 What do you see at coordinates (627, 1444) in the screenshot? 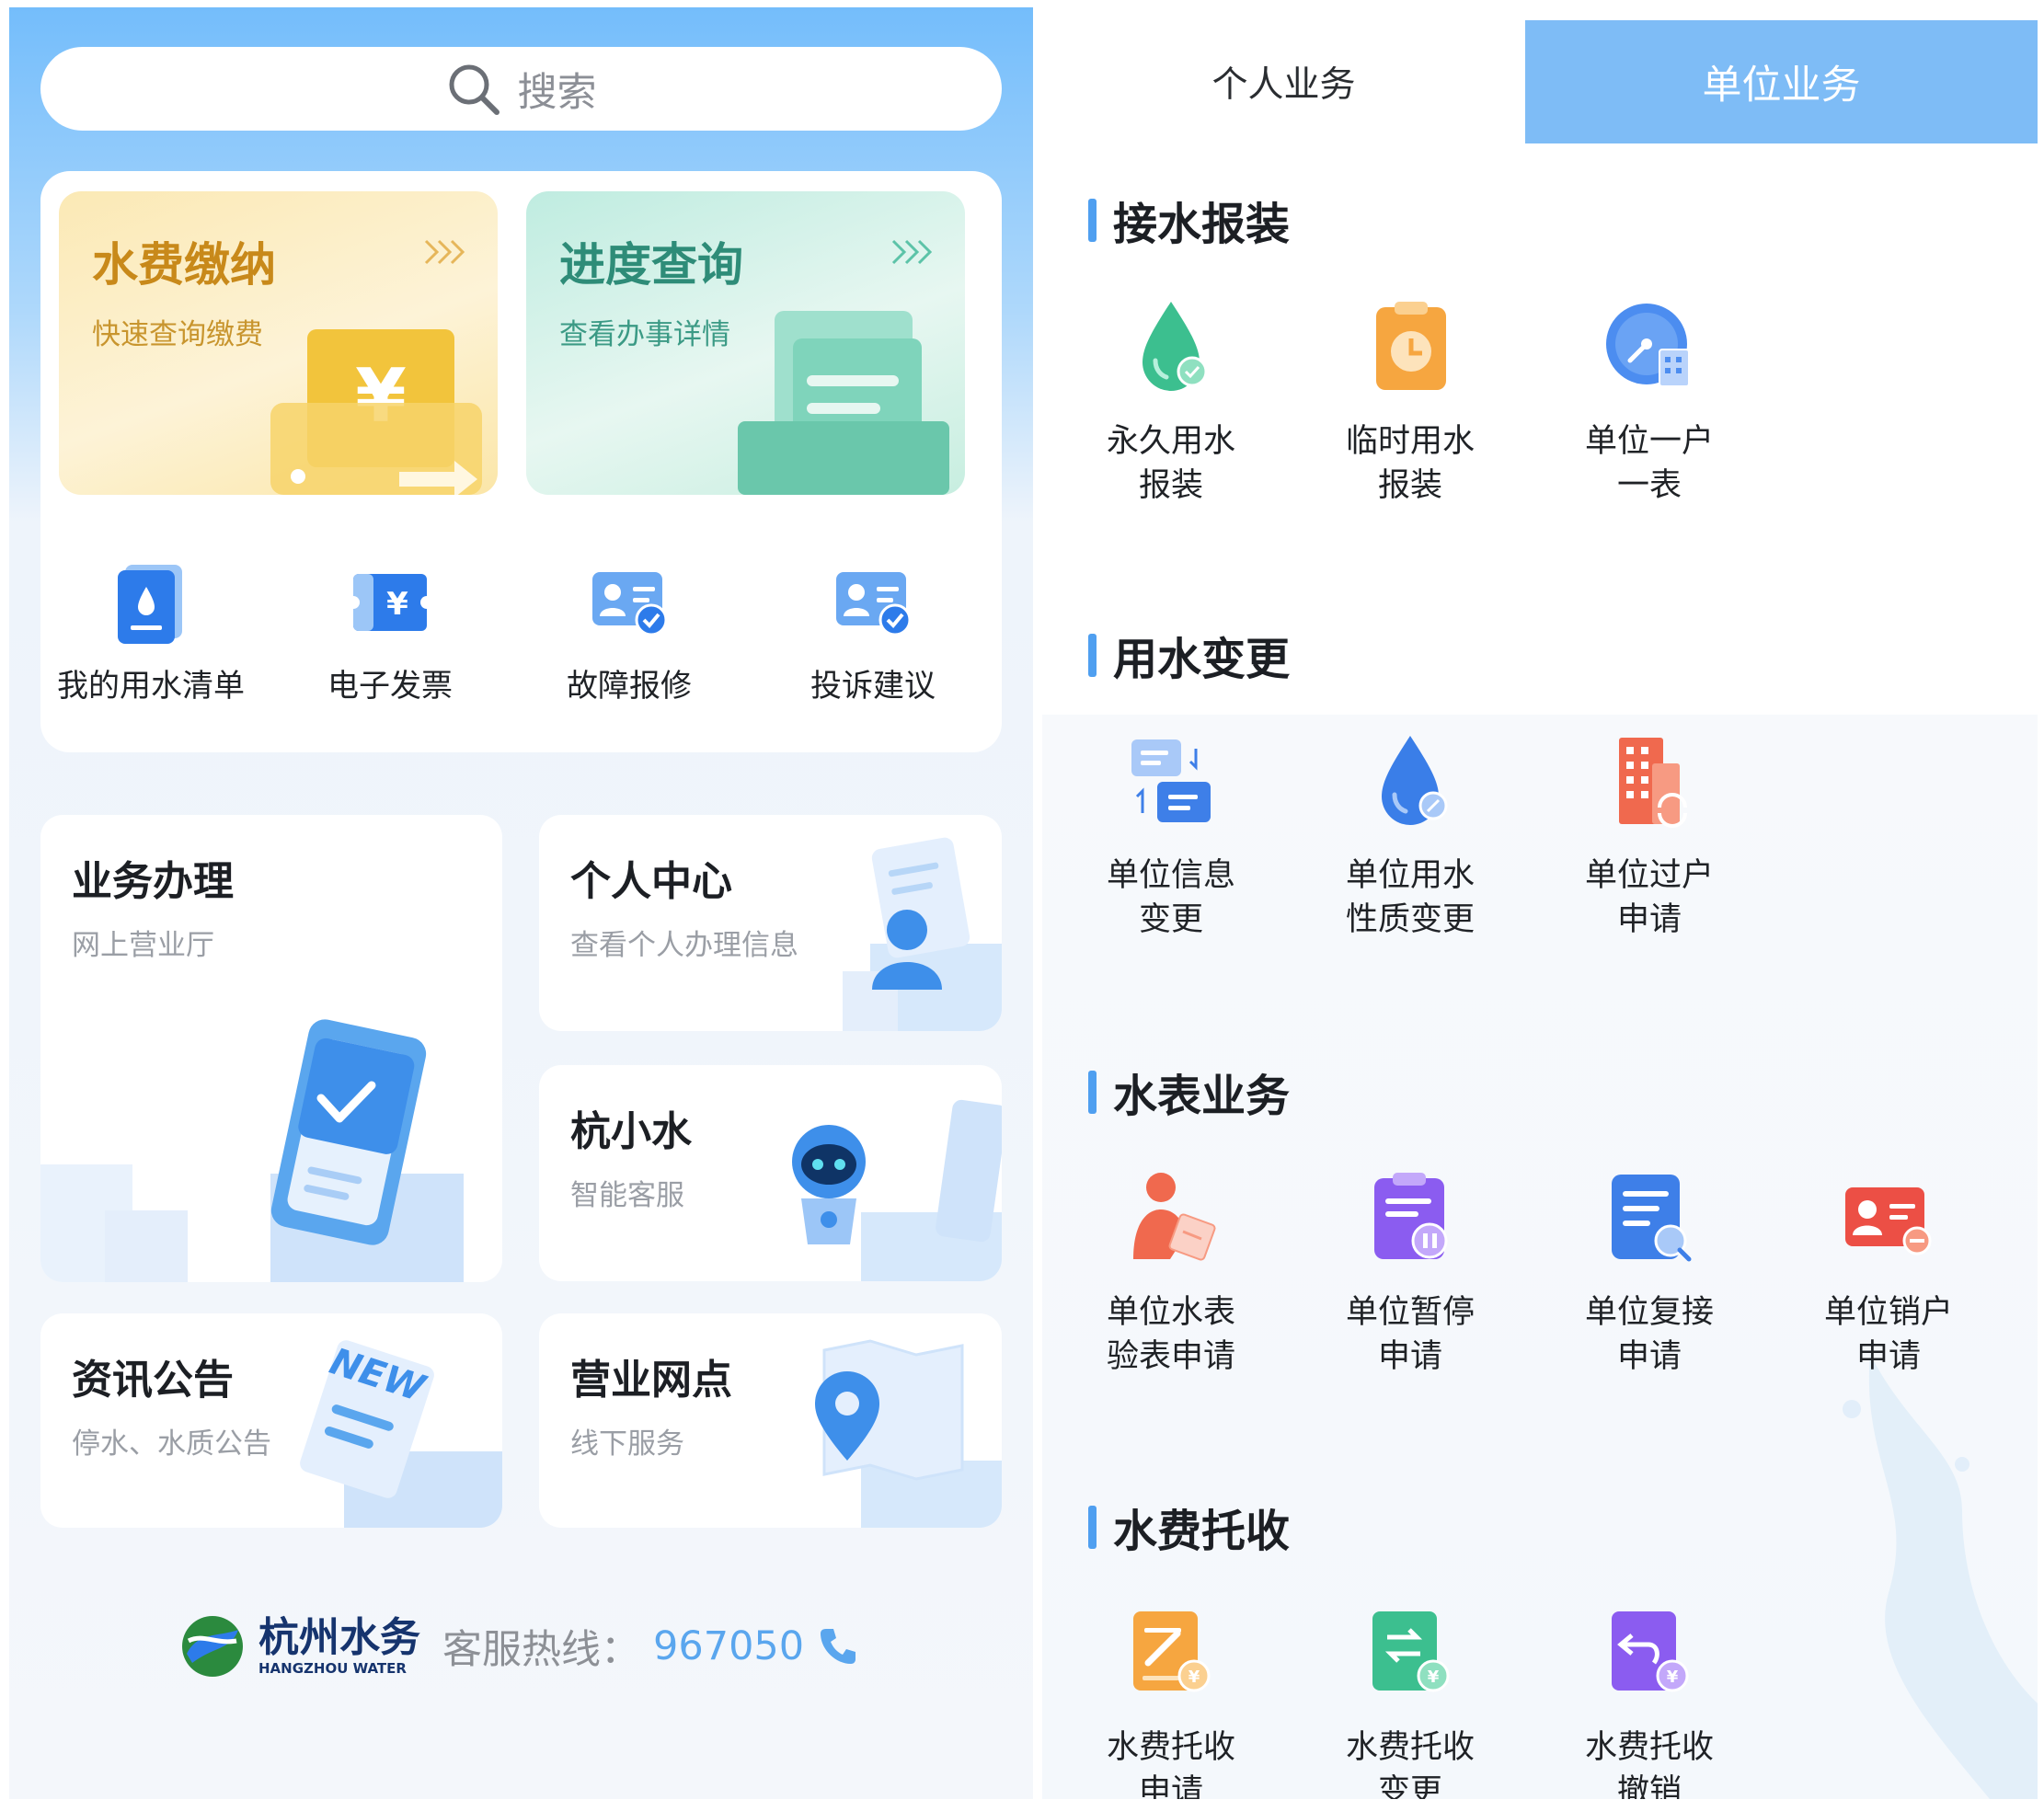
I see `outlets-subtitle: 线下服务` at bounding box center [627, 1444].